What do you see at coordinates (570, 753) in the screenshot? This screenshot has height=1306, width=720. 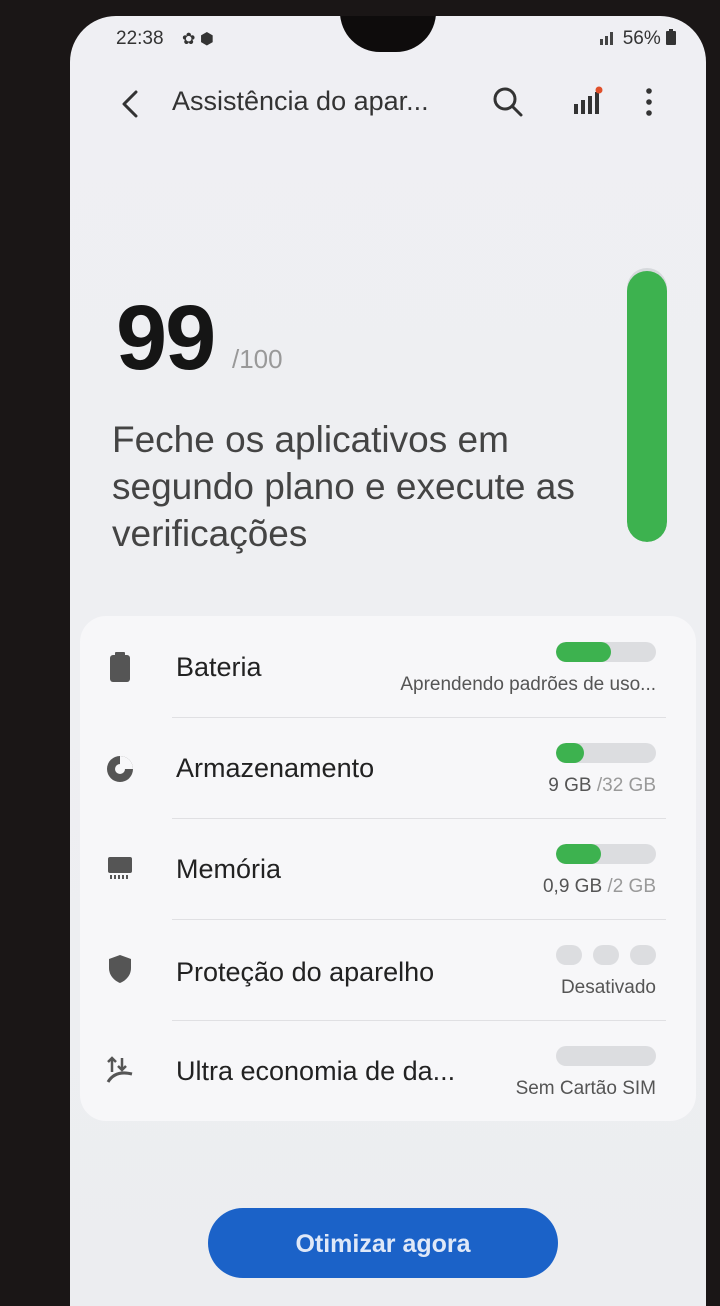 I see `storage-bar-fill` at bounding box center [570, 753].